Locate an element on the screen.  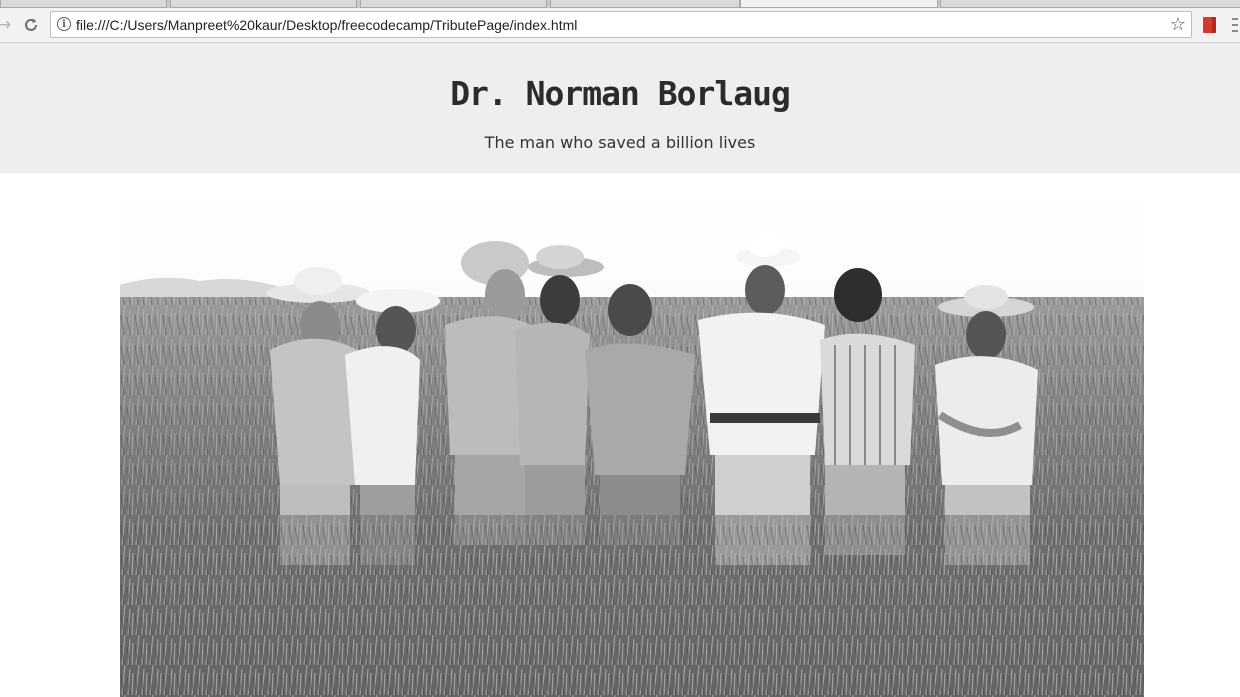
browser-tab-active is located at coordinates (839, 4).